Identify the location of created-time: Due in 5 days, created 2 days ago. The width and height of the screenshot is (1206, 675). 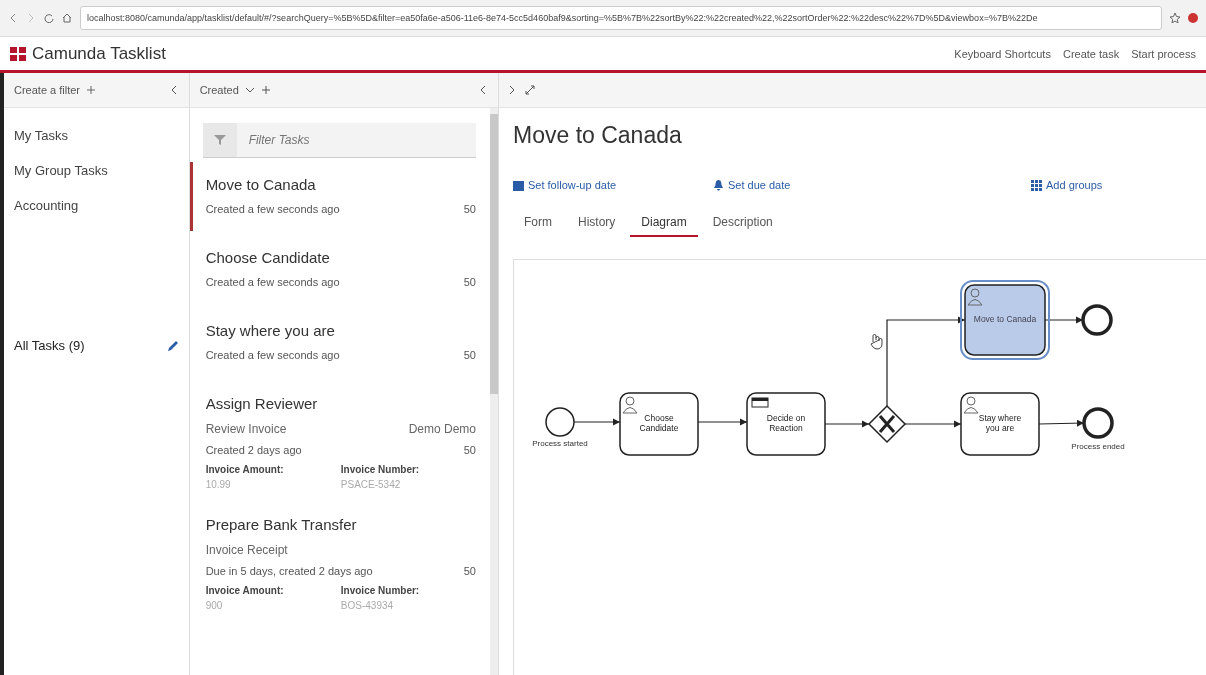
(289, 571).